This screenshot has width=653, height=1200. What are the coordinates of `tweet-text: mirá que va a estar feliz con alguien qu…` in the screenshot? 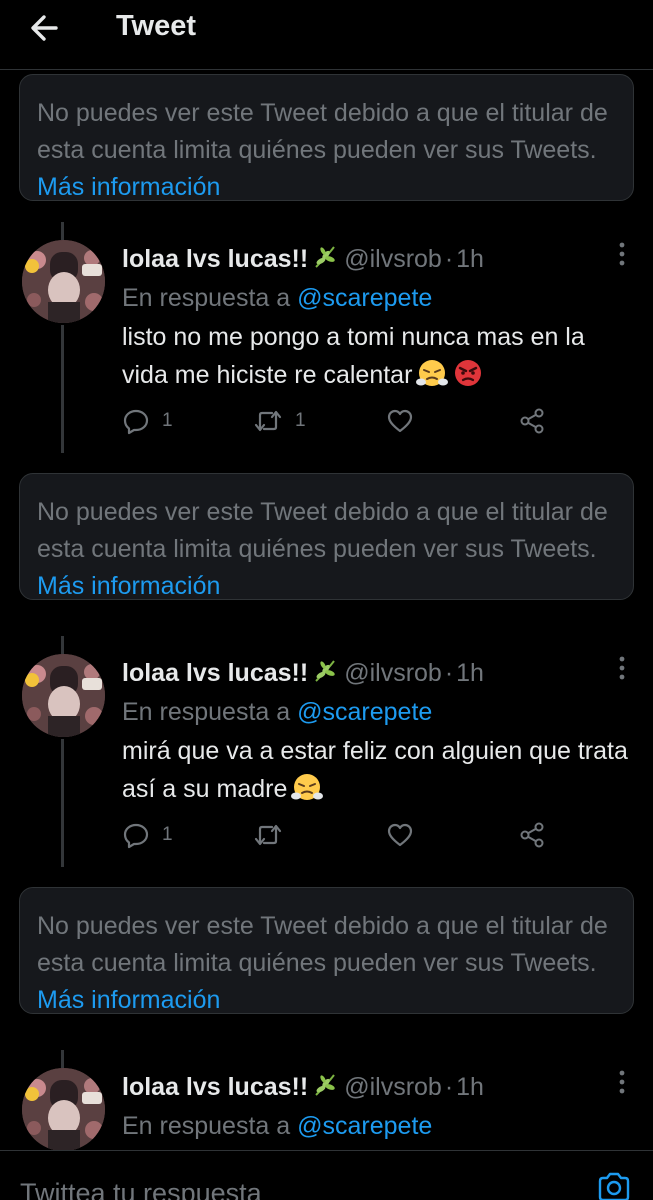 It's located at (379, 770).